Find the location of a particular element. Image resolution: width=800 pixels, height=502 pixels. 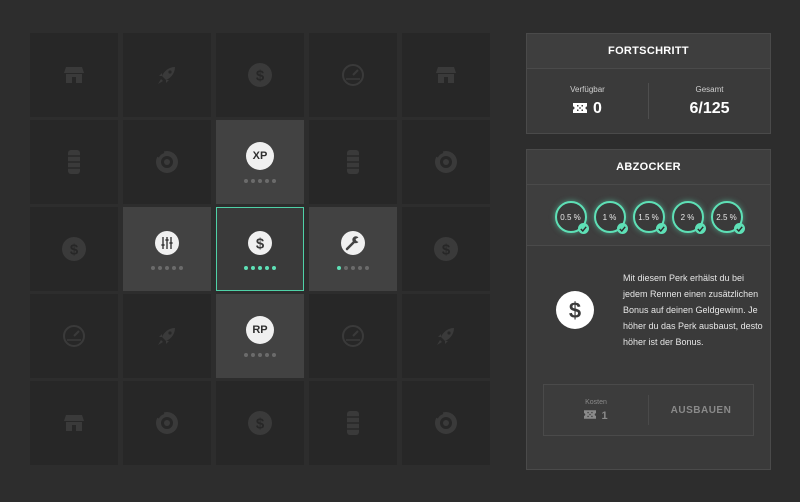

gauge-icon is located at coordinates (353, 75).